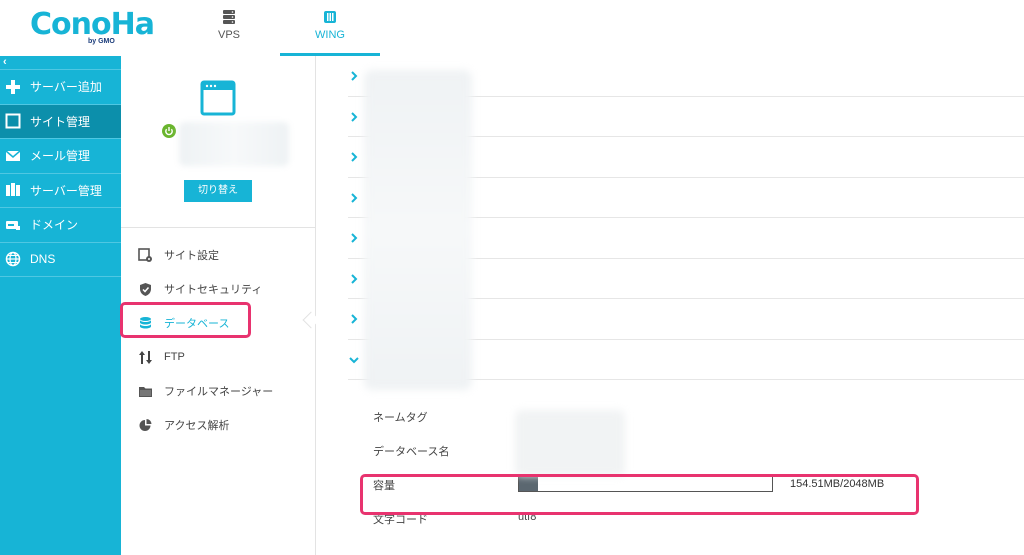  I want to click on site-name-redacted, so click(234, 144).